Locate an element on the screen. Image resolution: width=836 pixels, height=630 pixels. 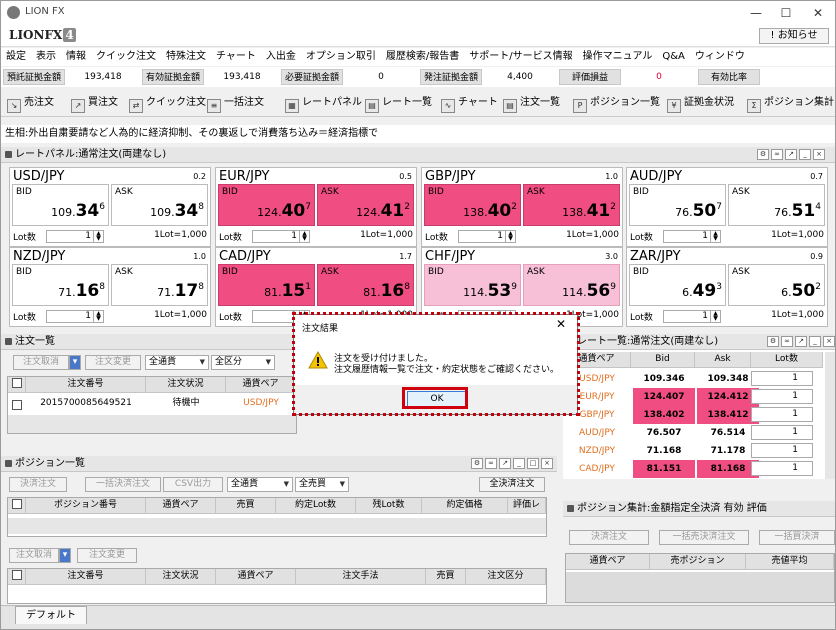
position-side-select: 全売買 is located at coordinates (322, 484).